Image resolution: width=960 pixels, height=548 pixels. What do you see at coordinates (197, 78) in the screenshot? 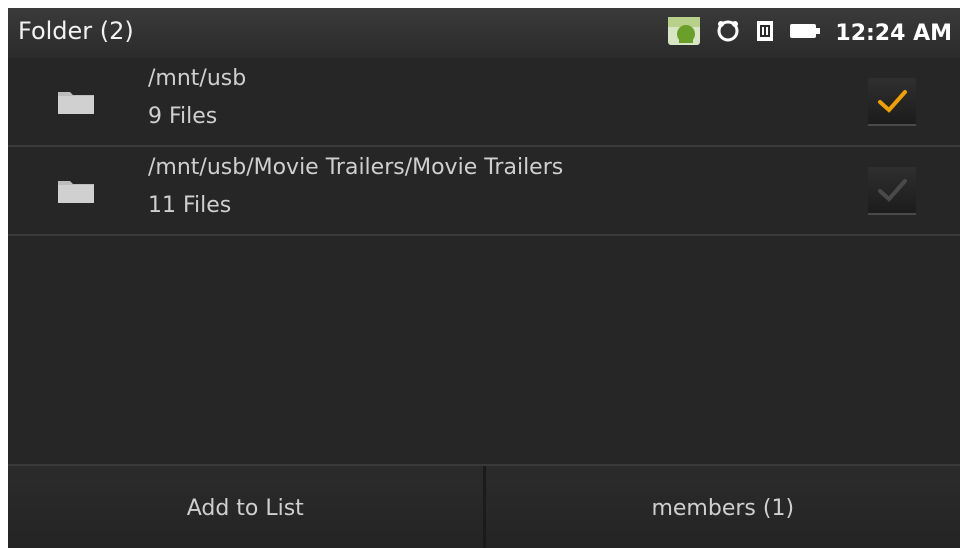
I see `folder-path: /mnt/usb` at bounding box center [197, 78].